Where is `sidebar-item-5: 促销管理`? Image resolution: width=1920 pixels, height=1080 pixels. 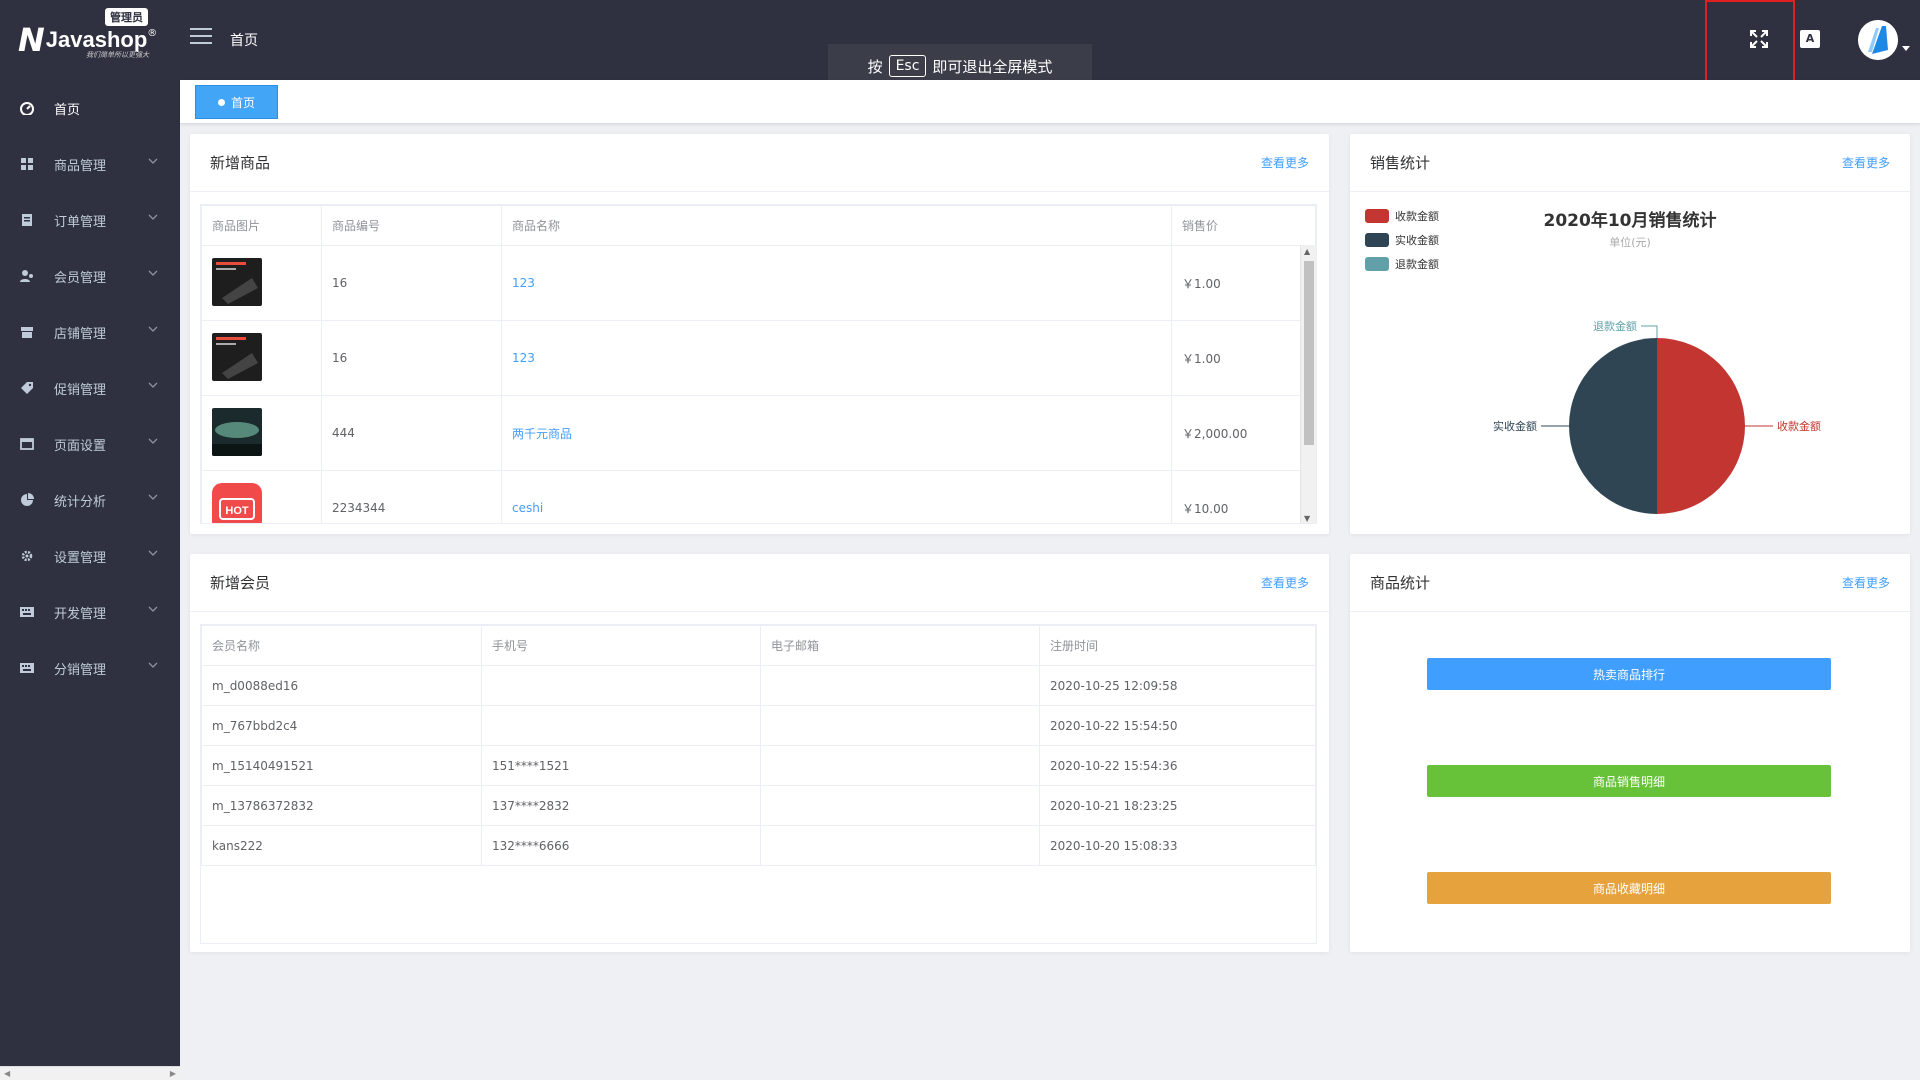
sidebar-item-5: 促销管理 is located at coordinates (90, 388).